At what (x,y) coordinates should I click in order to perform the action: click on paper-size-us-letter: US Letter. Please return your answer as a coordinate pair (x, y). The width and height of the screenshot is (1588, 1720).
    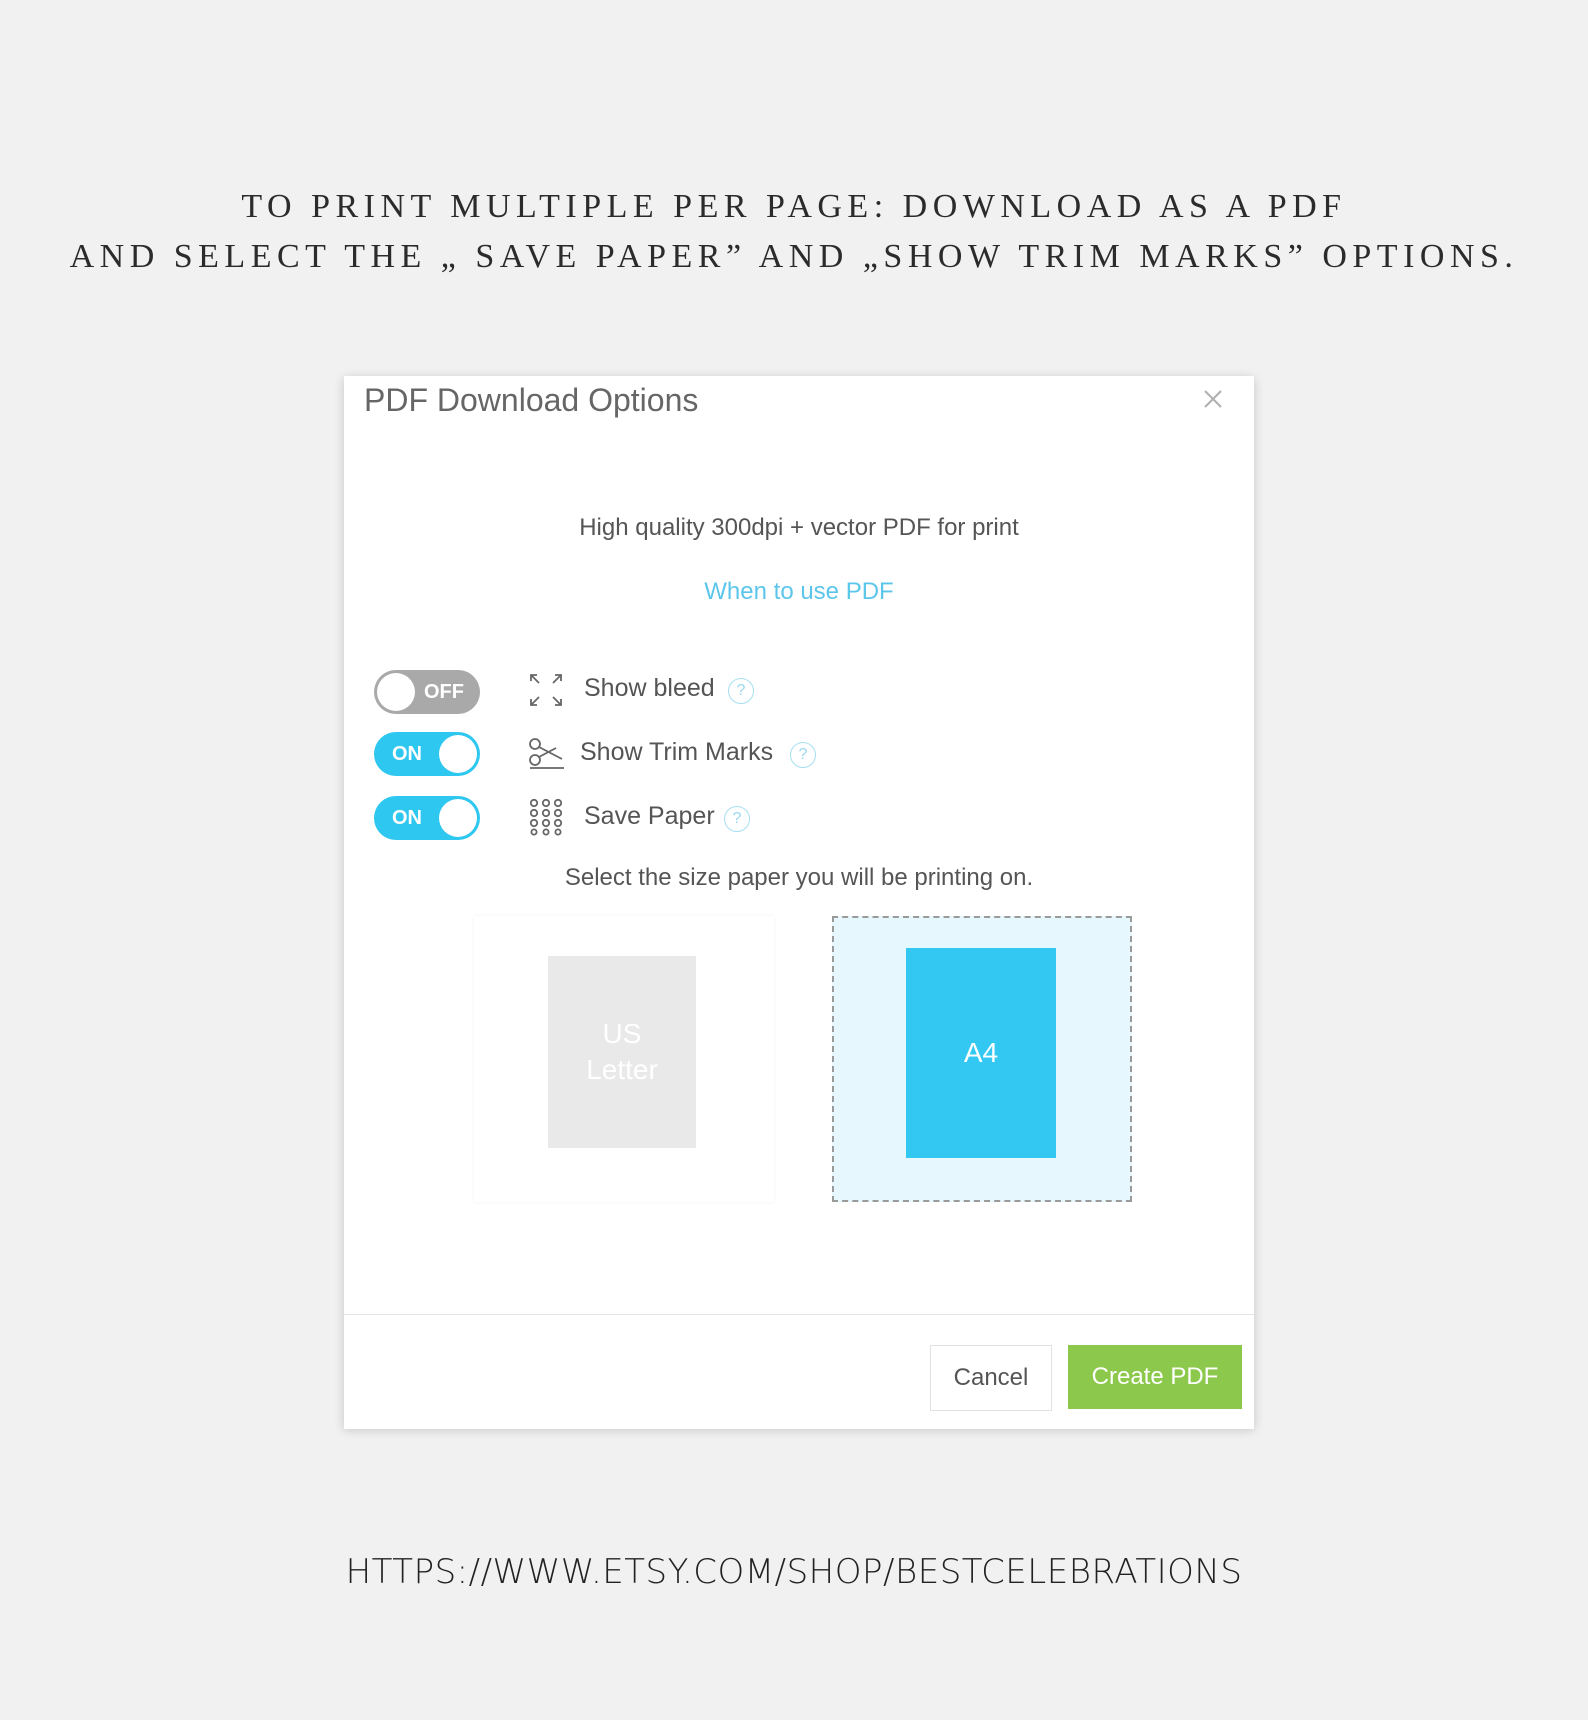
    Looking at the image, I should click on (624, 1059).